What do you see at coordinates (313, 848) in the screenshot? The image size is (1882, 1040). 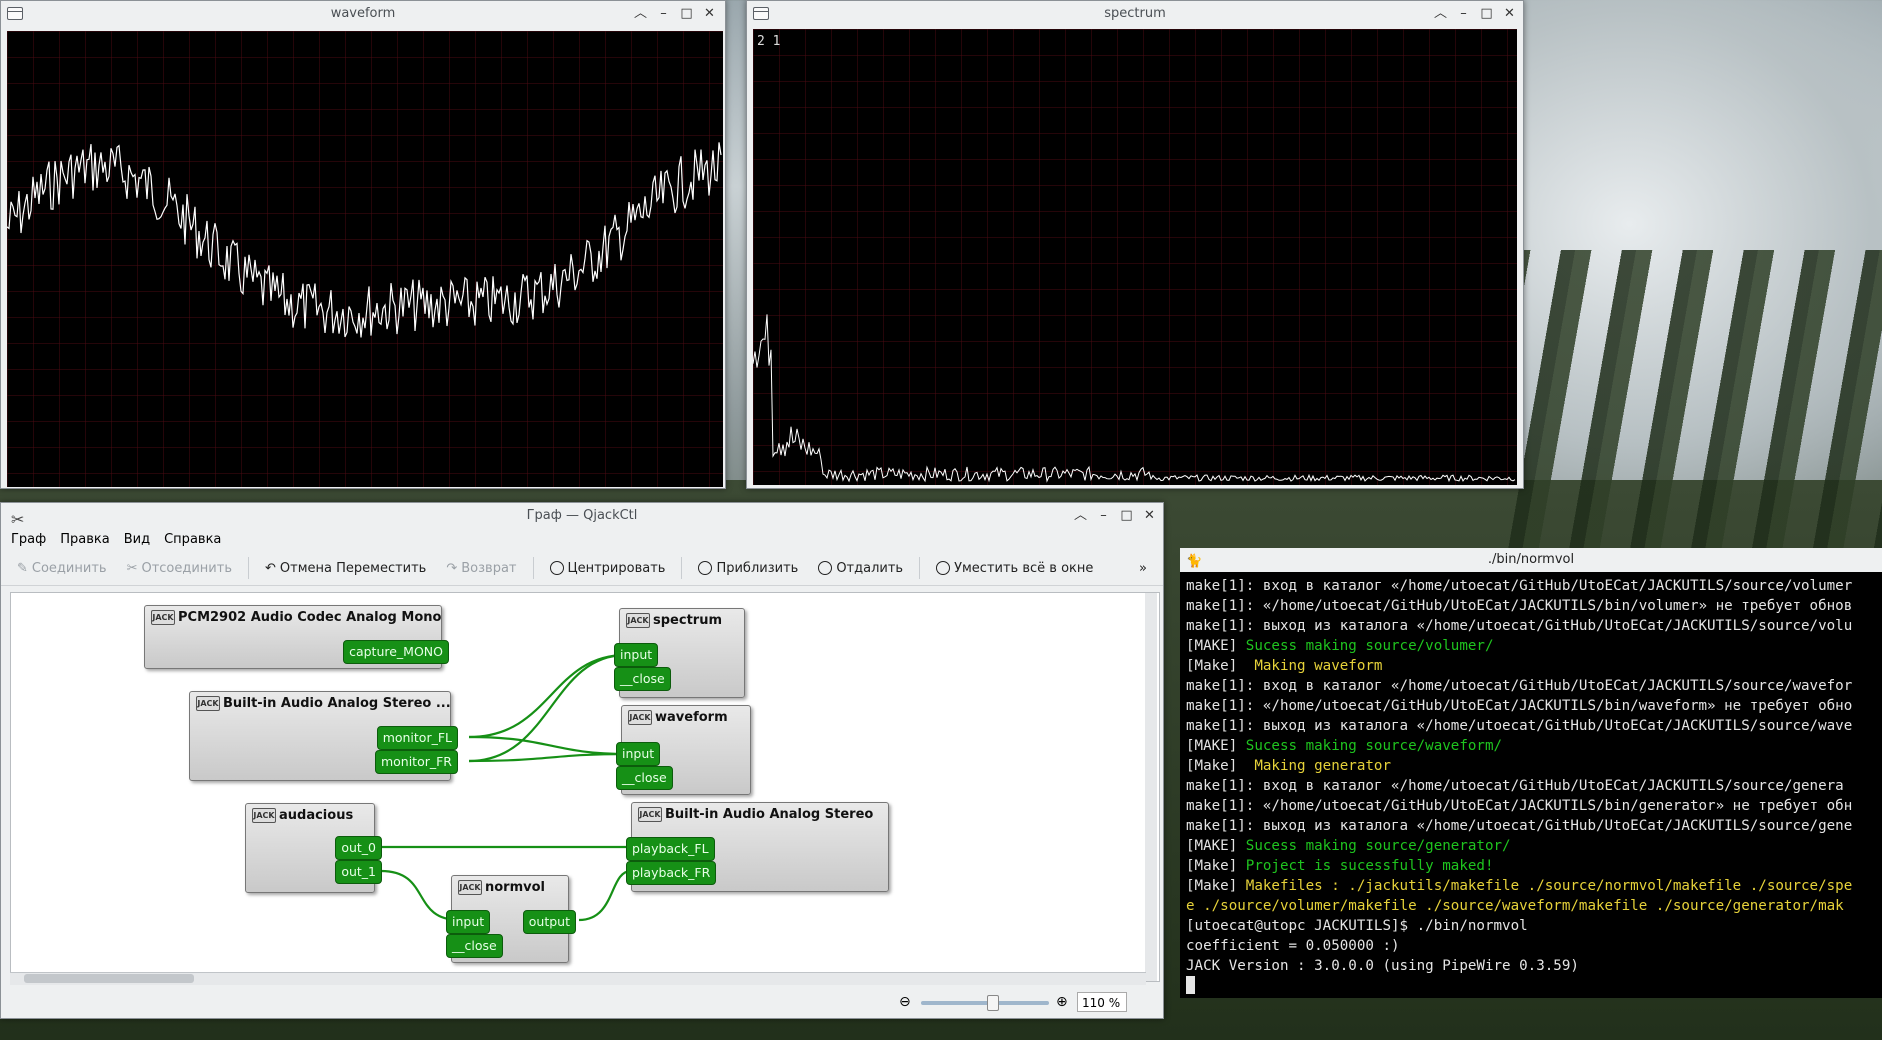 I see `node-audacious: JACK audacious out_0 out_1` at bounding box center [313, 848].